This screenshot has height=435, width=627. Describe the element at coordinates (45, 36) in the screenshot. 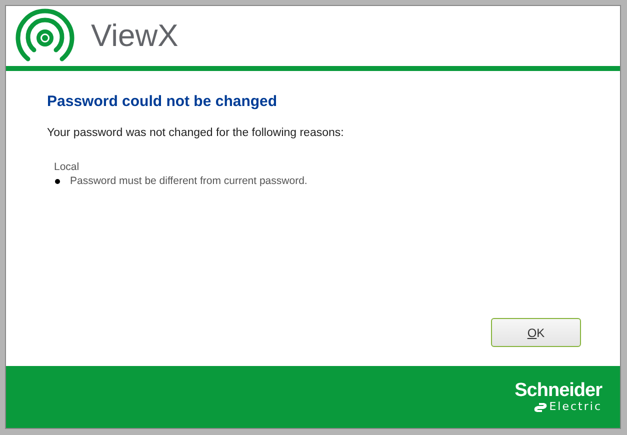

I see `wireless-signal-icon` at that location.